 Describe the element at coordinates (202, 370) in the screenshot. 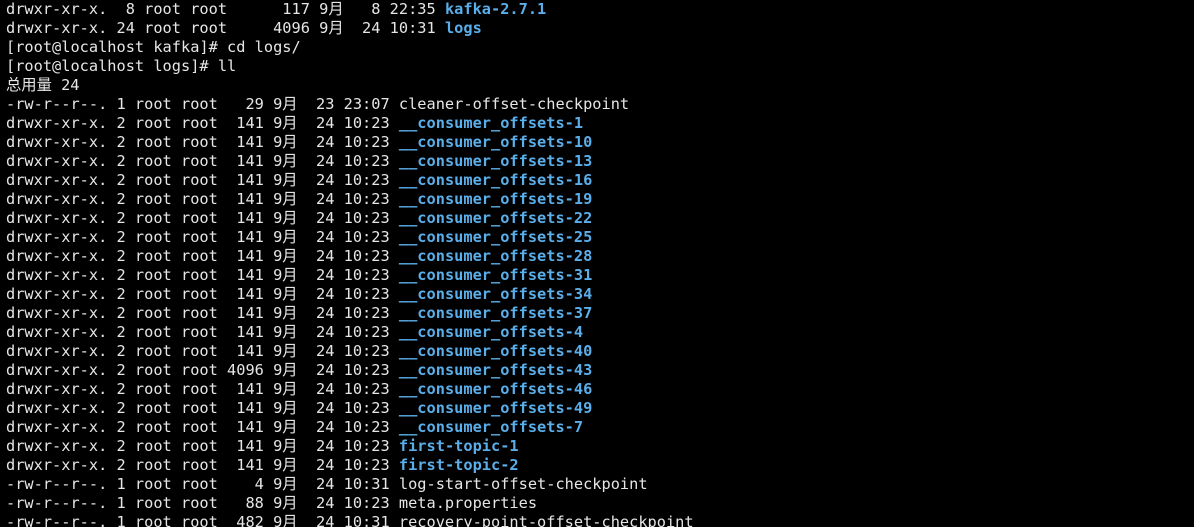

I see `terminal-text: drwxr-xr-x. 2 root root 4096 9月 24 10:23` at that location.